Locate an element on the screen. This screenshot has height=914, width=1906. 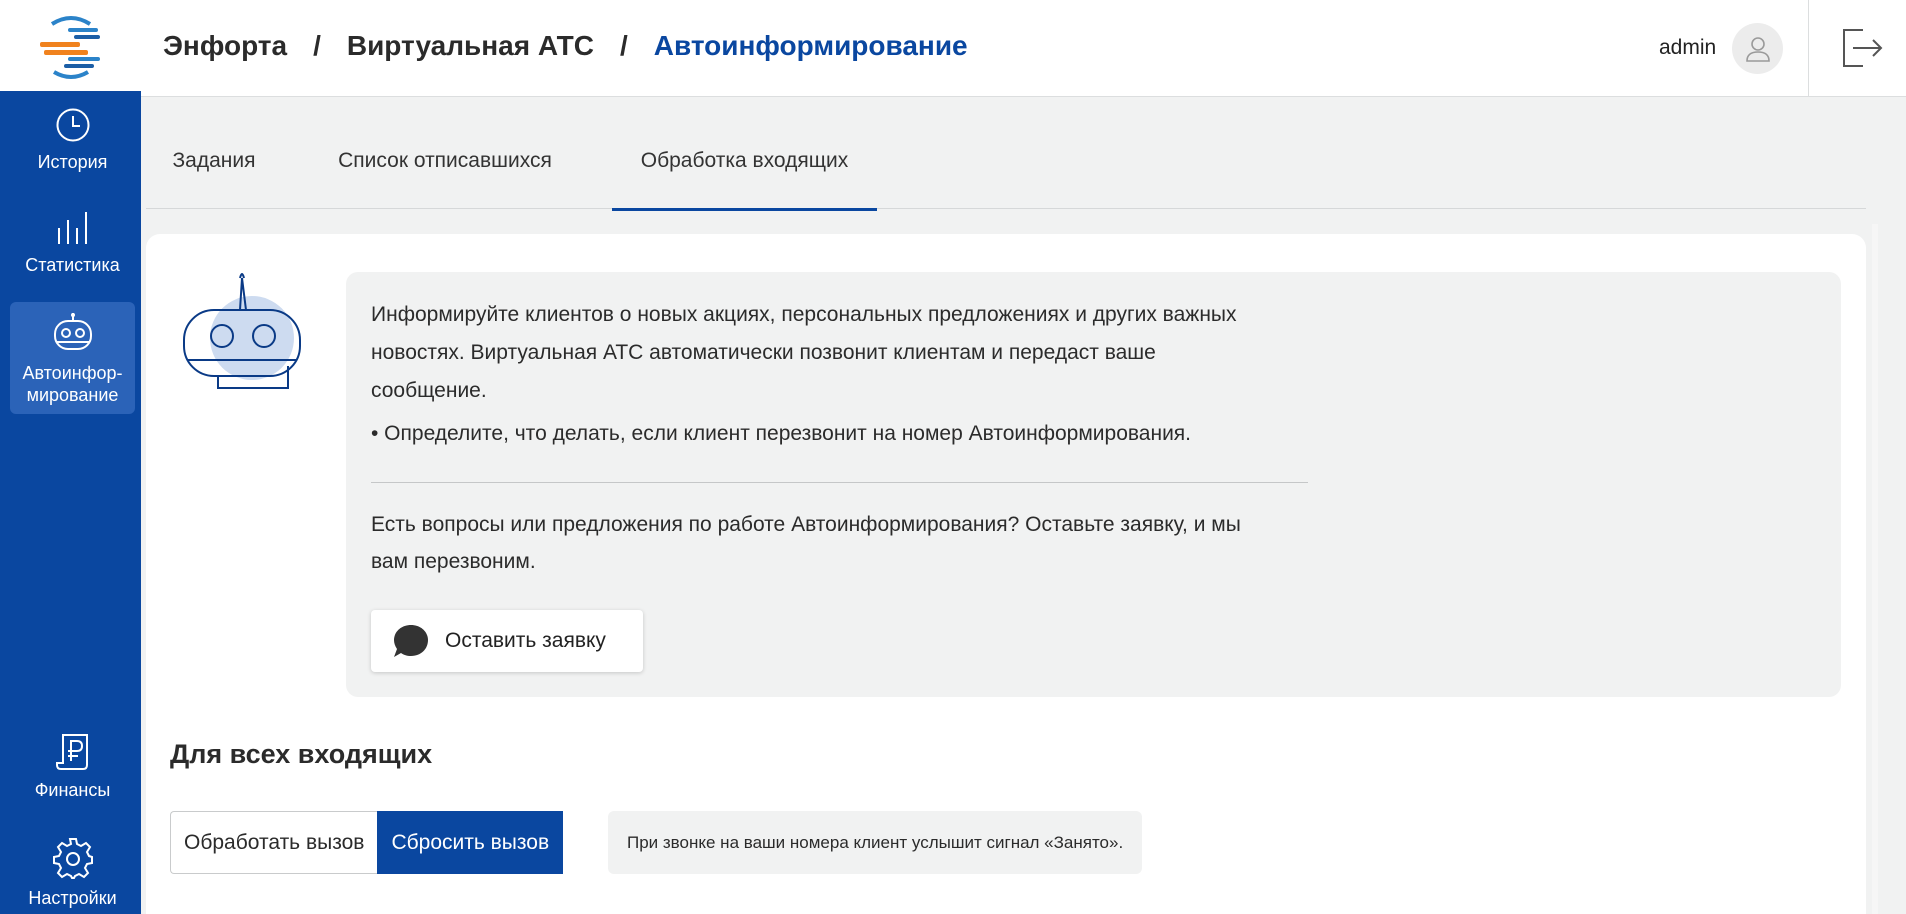
section-title: Для всех входящих is located at coordinates (301, 754).